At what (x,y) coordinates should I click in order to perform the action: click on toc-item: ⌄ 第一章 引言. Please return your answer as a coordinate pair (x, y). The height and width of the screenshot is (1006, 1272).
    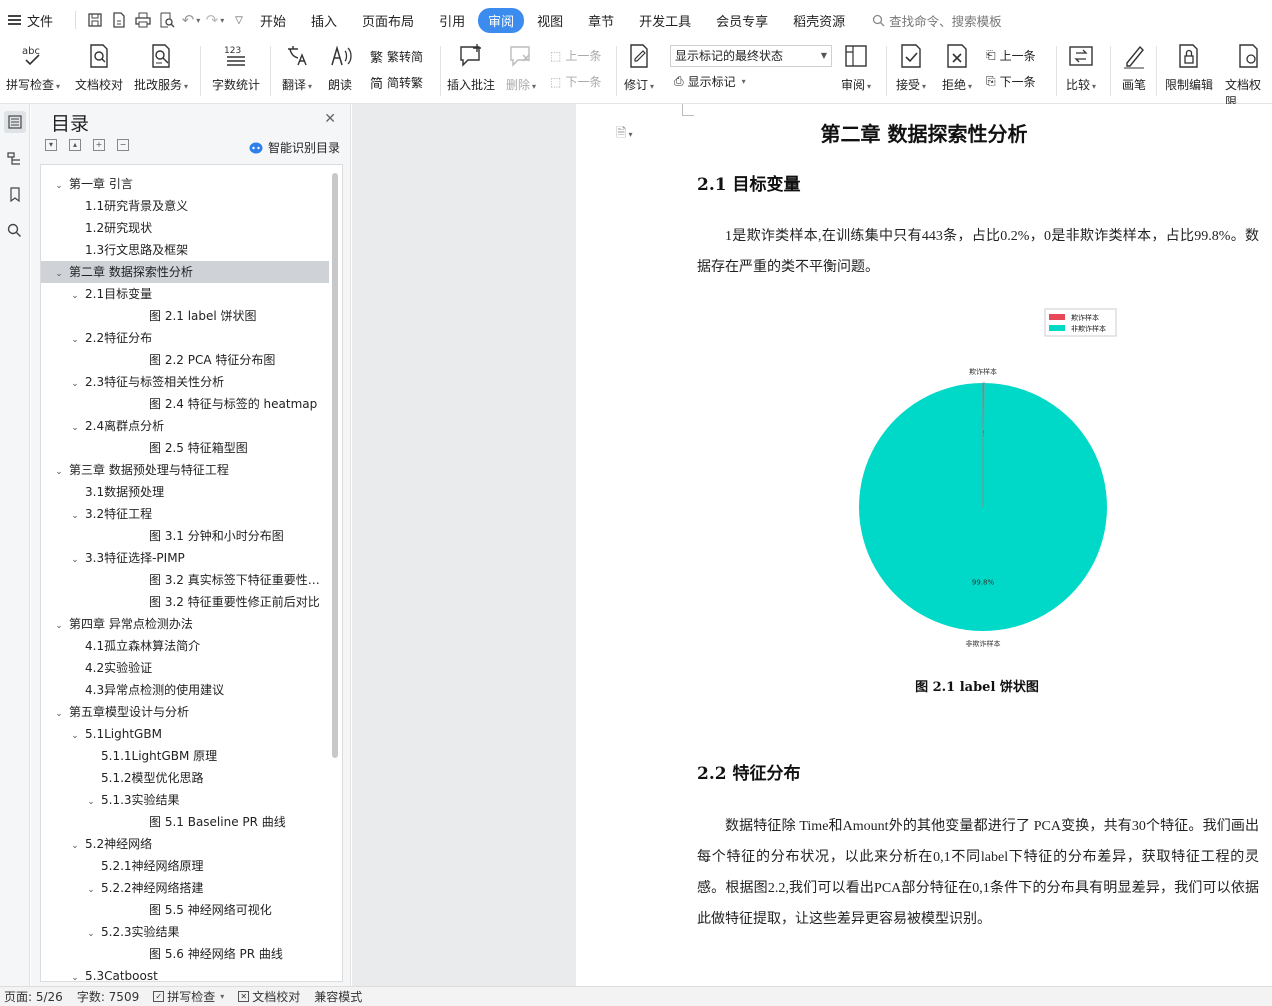
    Looking at the image, I should click on (185, 184).